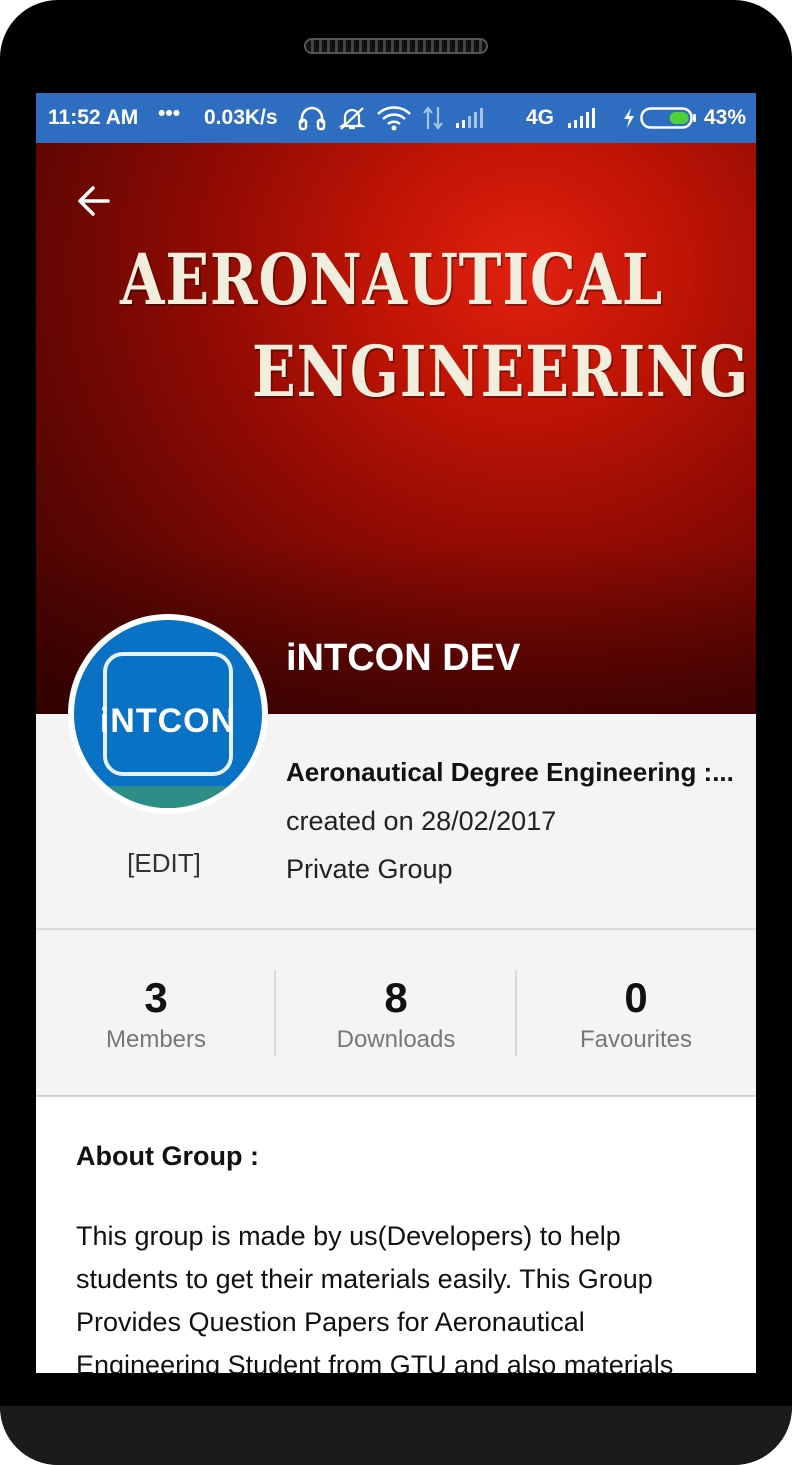 The height and width of the screenshot is (1465, 792). I want to click on network-type: 4G, so click(540, 117).